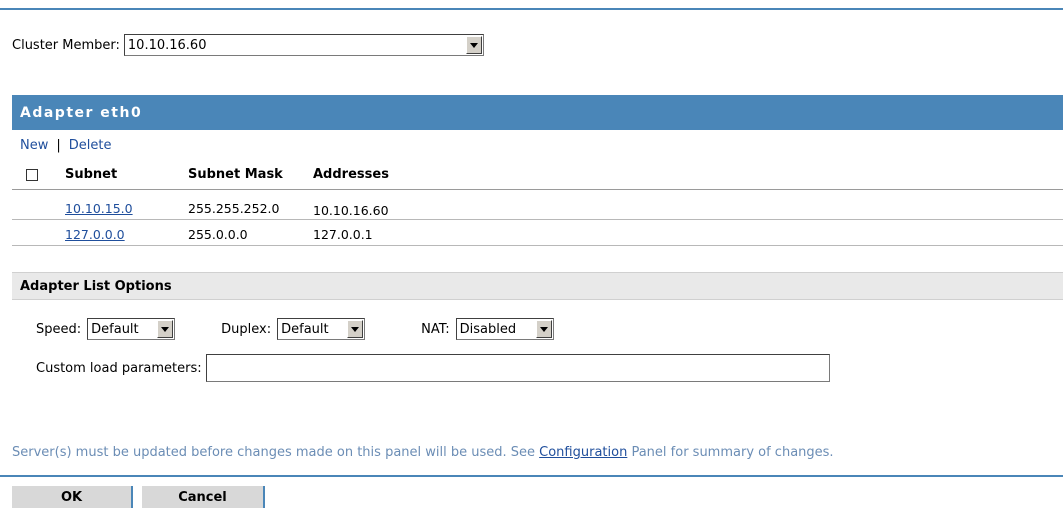 The width and height of the screenshot is (1063, 508). I want to click on subnet-link: 127.0.0.0, so click(95, 234).